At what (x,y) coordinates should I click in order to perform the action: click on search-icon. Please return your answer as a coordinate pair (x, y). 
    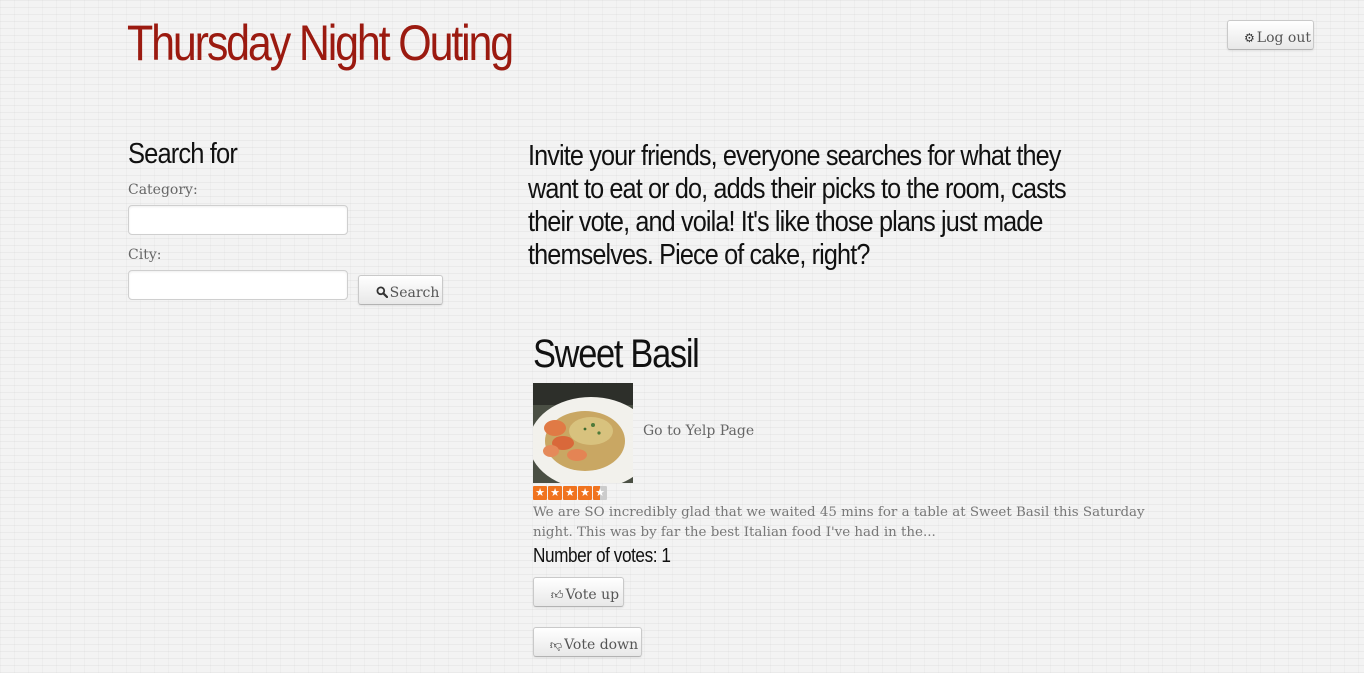
    Looking at the image, I should click on (382, 293).